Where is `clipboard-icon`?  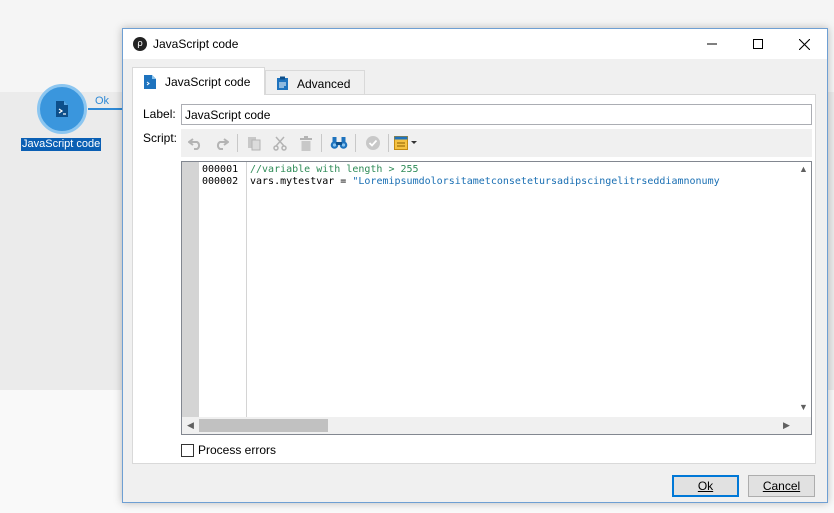 clipboard-icon is located at coordinates (282, 83).